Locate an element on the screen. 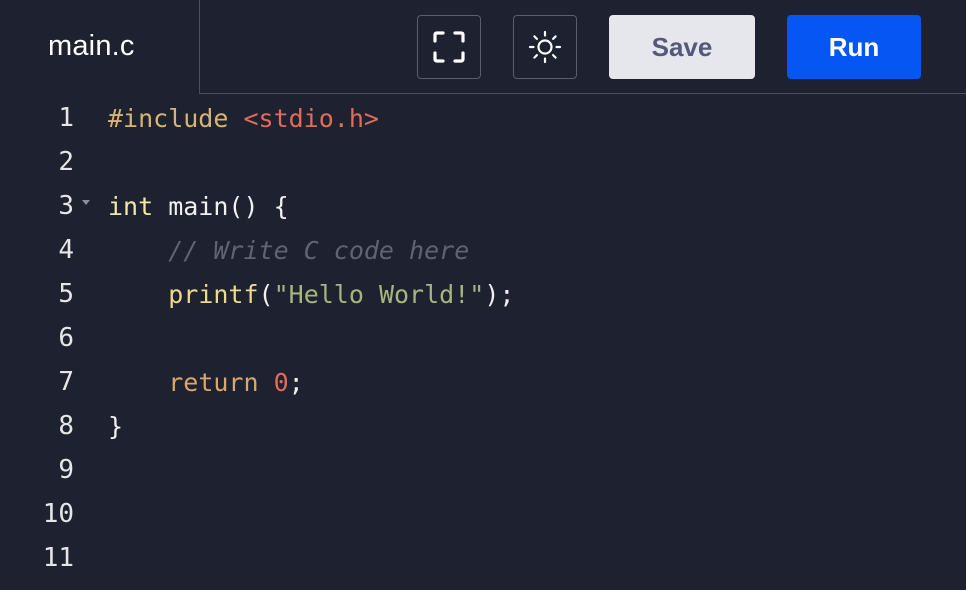  code-line: 10 is located at coordinates (483, 514).